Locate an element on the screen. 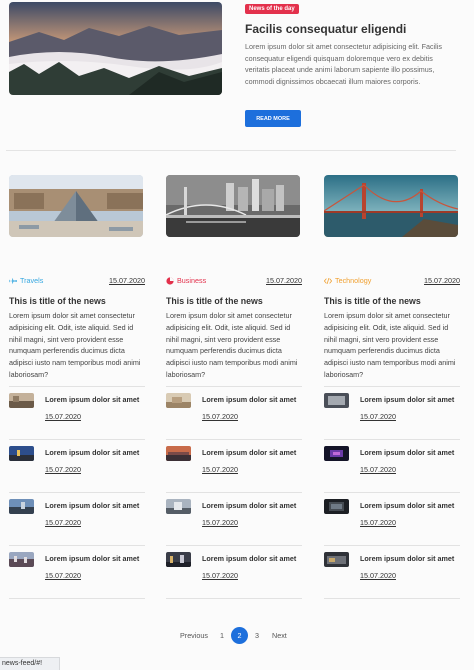 This screenshot has width=474, height=670. page-2-active: 2 is located at coordinates (239, 635).